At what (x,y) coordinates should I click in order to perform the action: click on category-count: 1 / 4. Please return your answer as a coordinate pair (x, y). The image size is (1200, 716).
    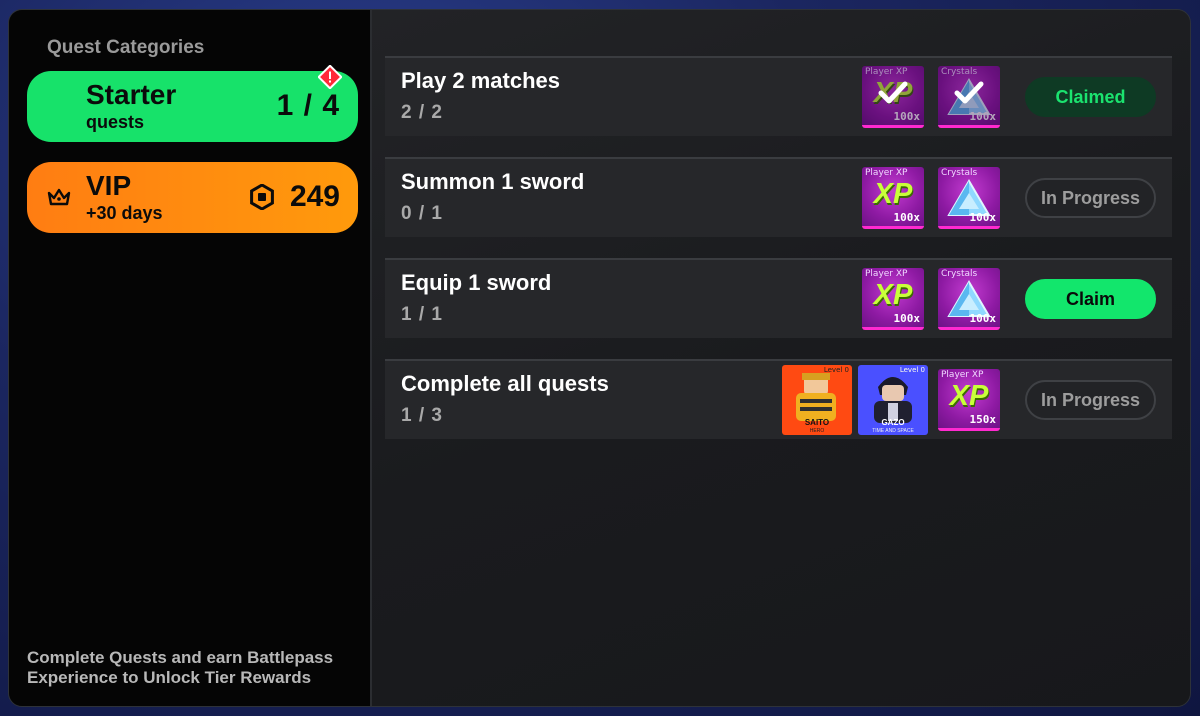
    Looking at the image, I should click on (308, 105).